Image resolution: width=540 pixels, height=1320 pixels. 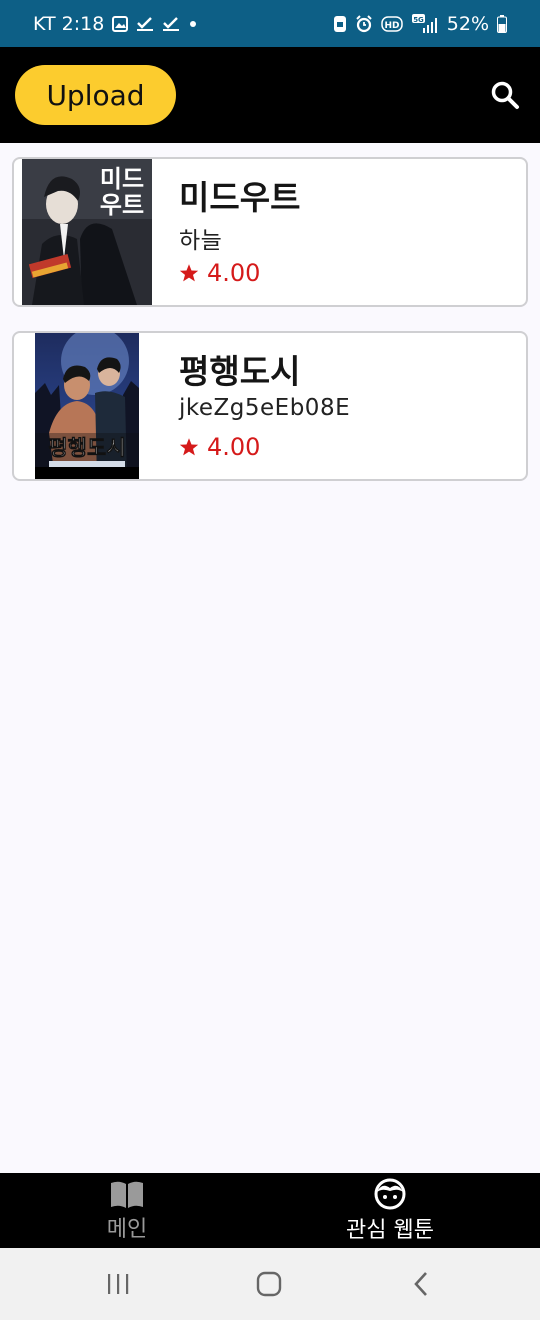 I want to click on cover-title-line2: 우트, so click(x=122, y=205).